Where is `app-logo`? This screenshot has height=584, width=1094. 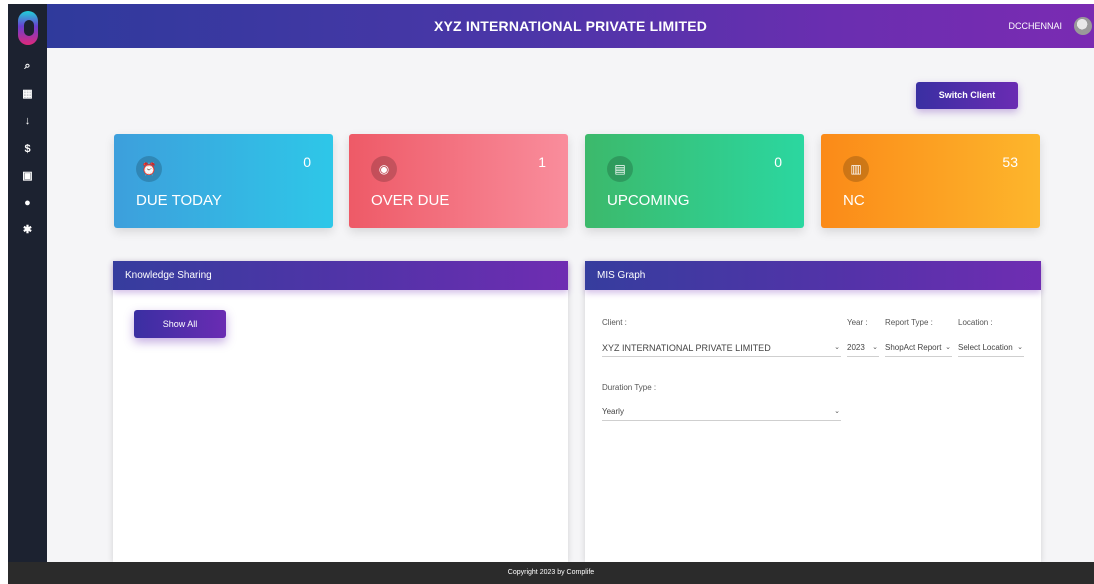 app-logo is located at coordinates (28, 28).